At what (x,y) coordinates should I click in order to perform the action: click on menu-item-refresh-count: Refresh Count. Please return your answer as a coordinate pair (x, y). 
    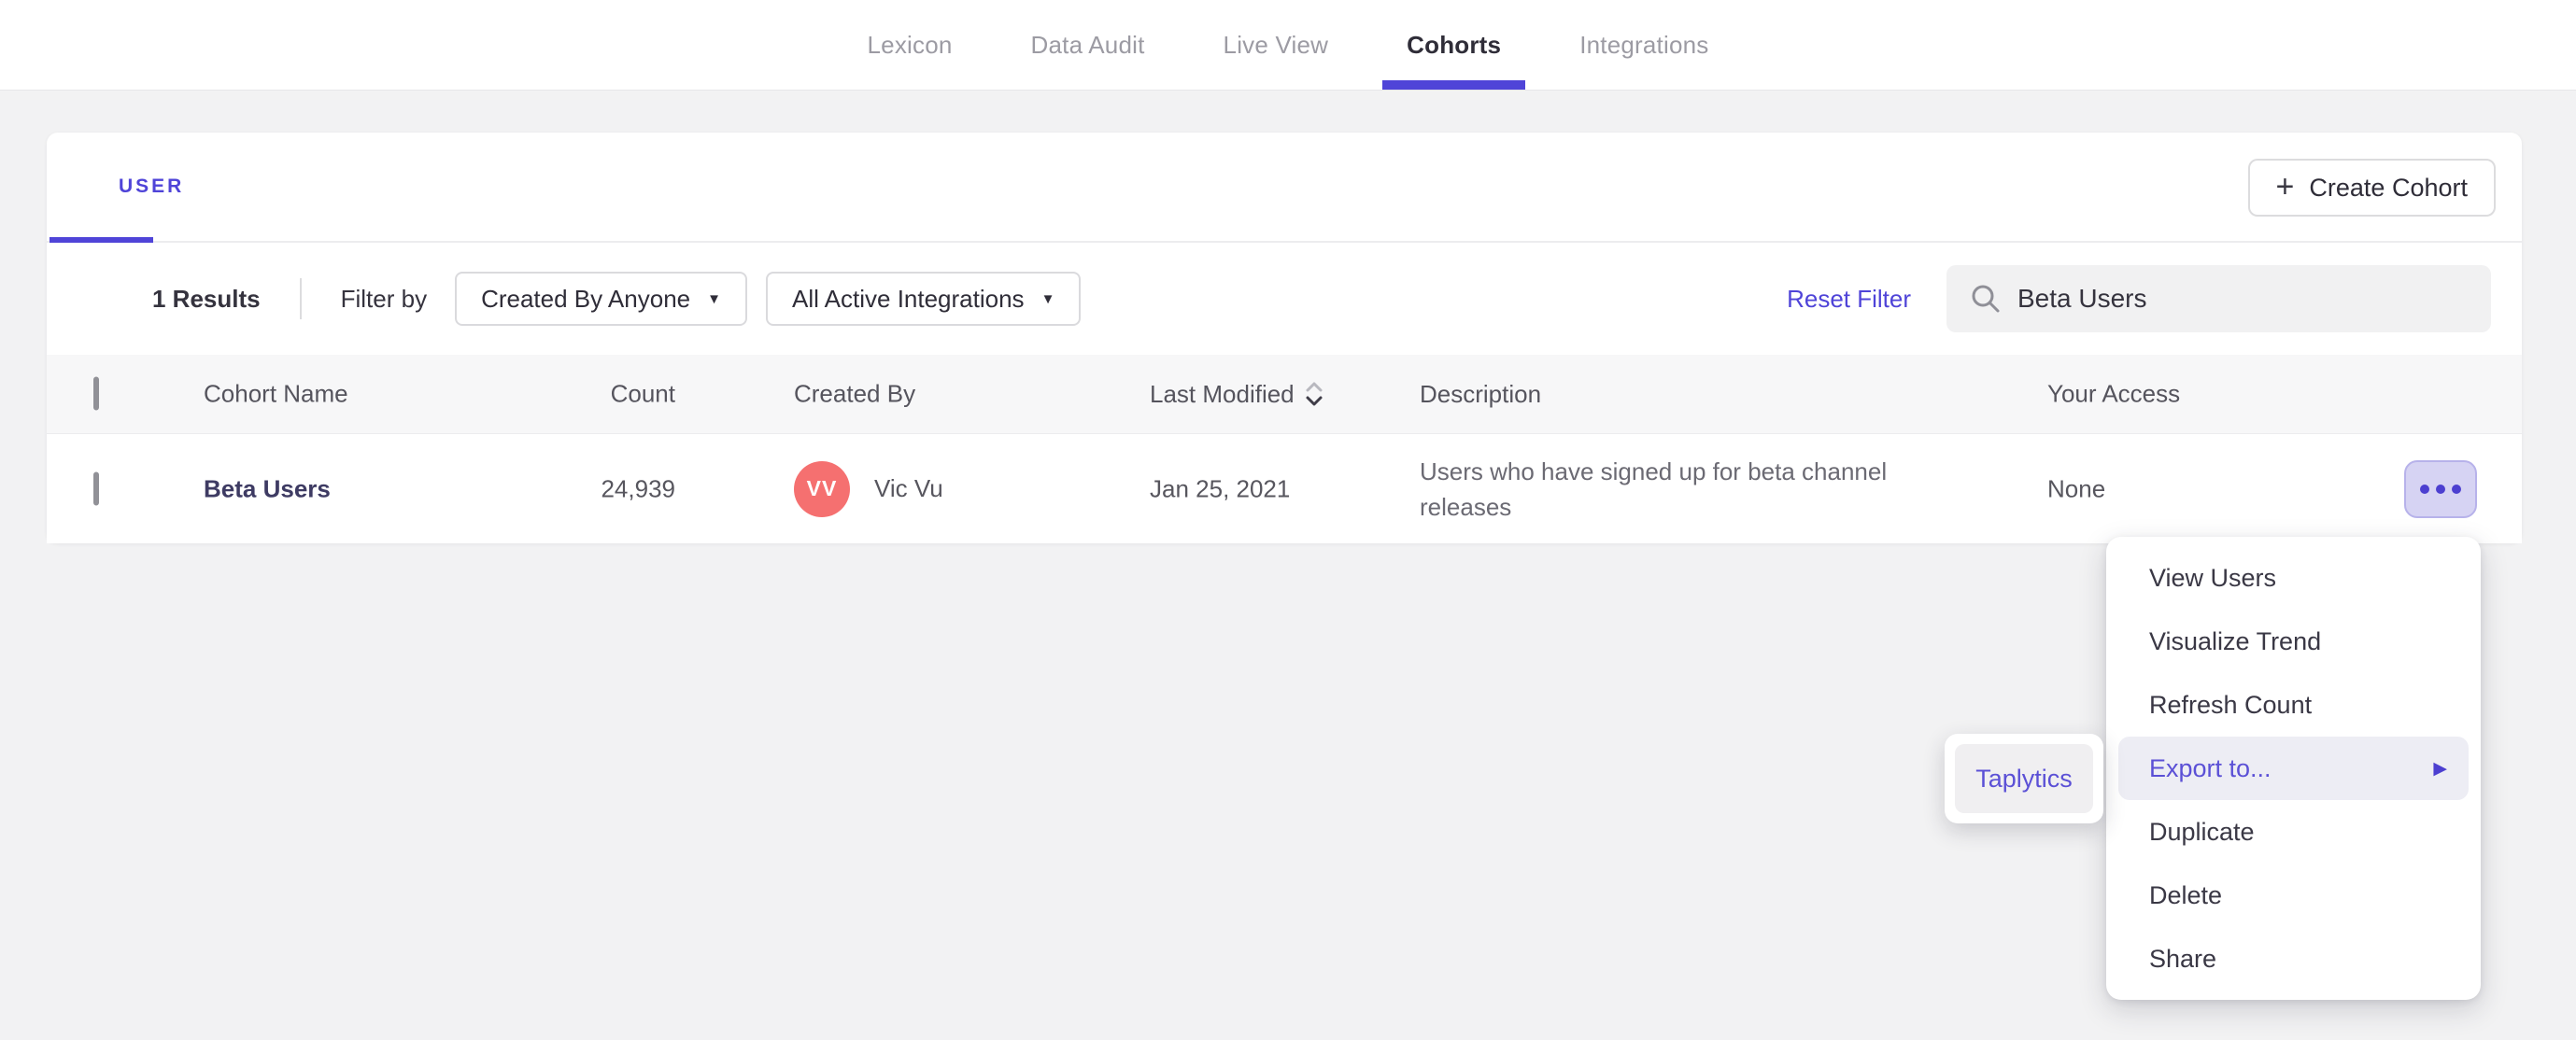
    Looking at the image, I should click on (2293, 705).